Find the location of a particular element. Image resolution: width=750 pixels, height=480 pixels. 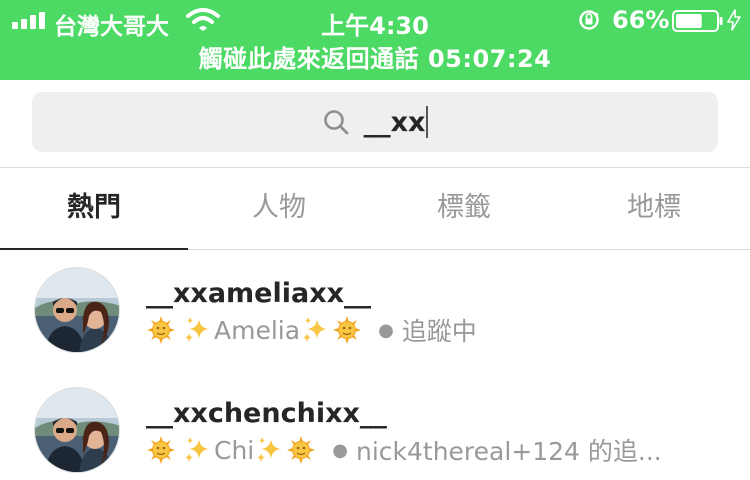

result-subtitle: Amelia ● 追蹤中 is located at coordinates (311, 330).